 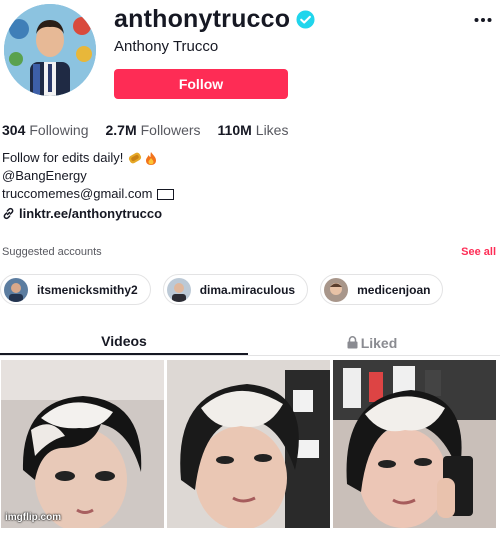 I want to click on link-icon, so click(x=8, y=213).